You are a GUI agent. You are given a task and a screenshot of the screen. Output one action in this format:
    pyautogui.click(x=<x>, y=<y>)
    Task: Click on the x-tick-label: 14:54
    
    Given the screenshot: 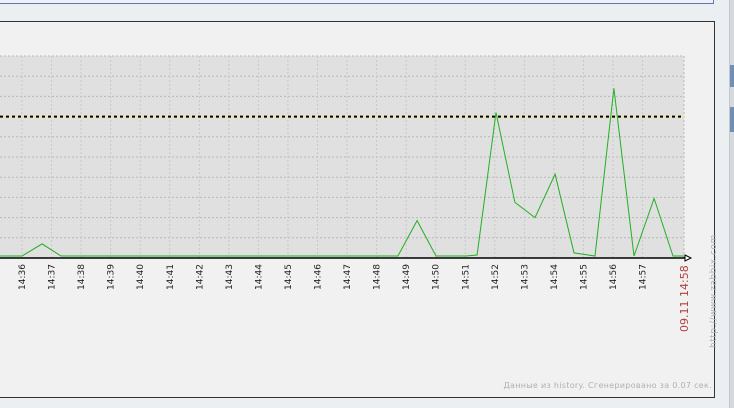 What is the action you would take?
    pyautogui.click(x=555, y=277)
    